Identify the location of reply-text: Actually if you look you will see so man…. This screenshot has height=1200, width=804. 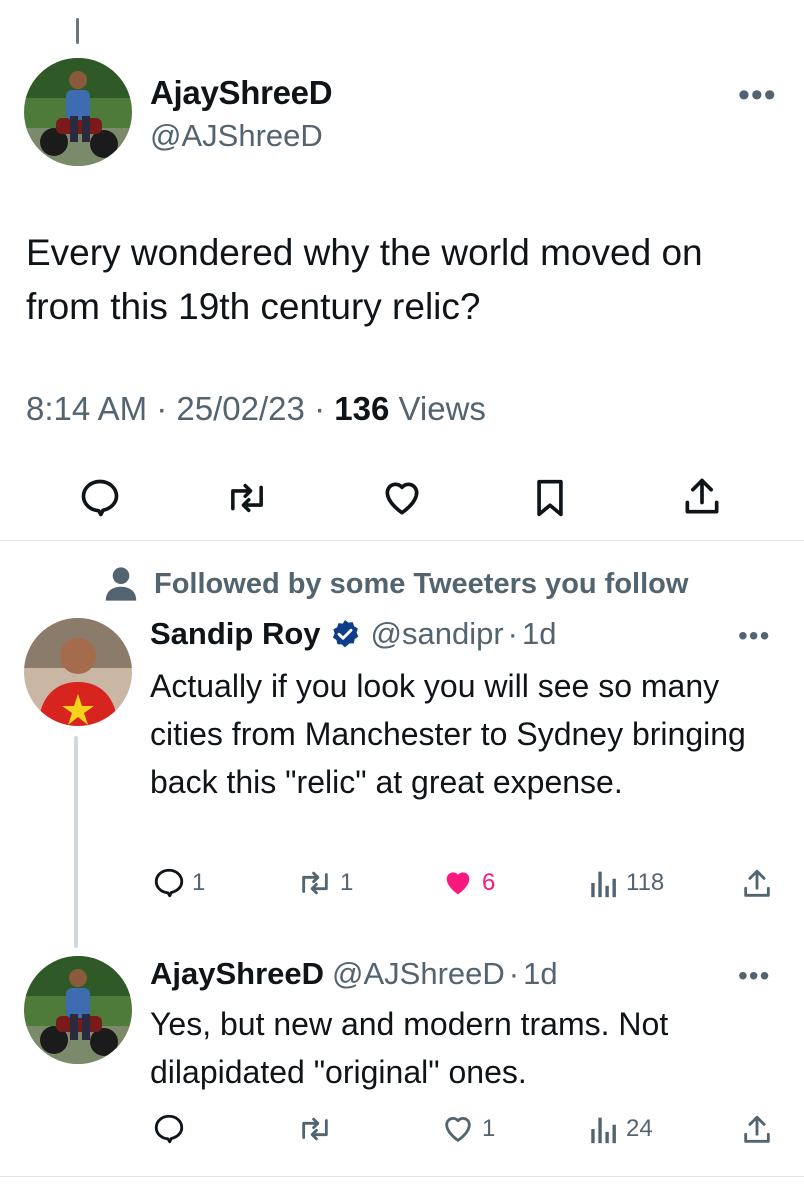
(448, 734).